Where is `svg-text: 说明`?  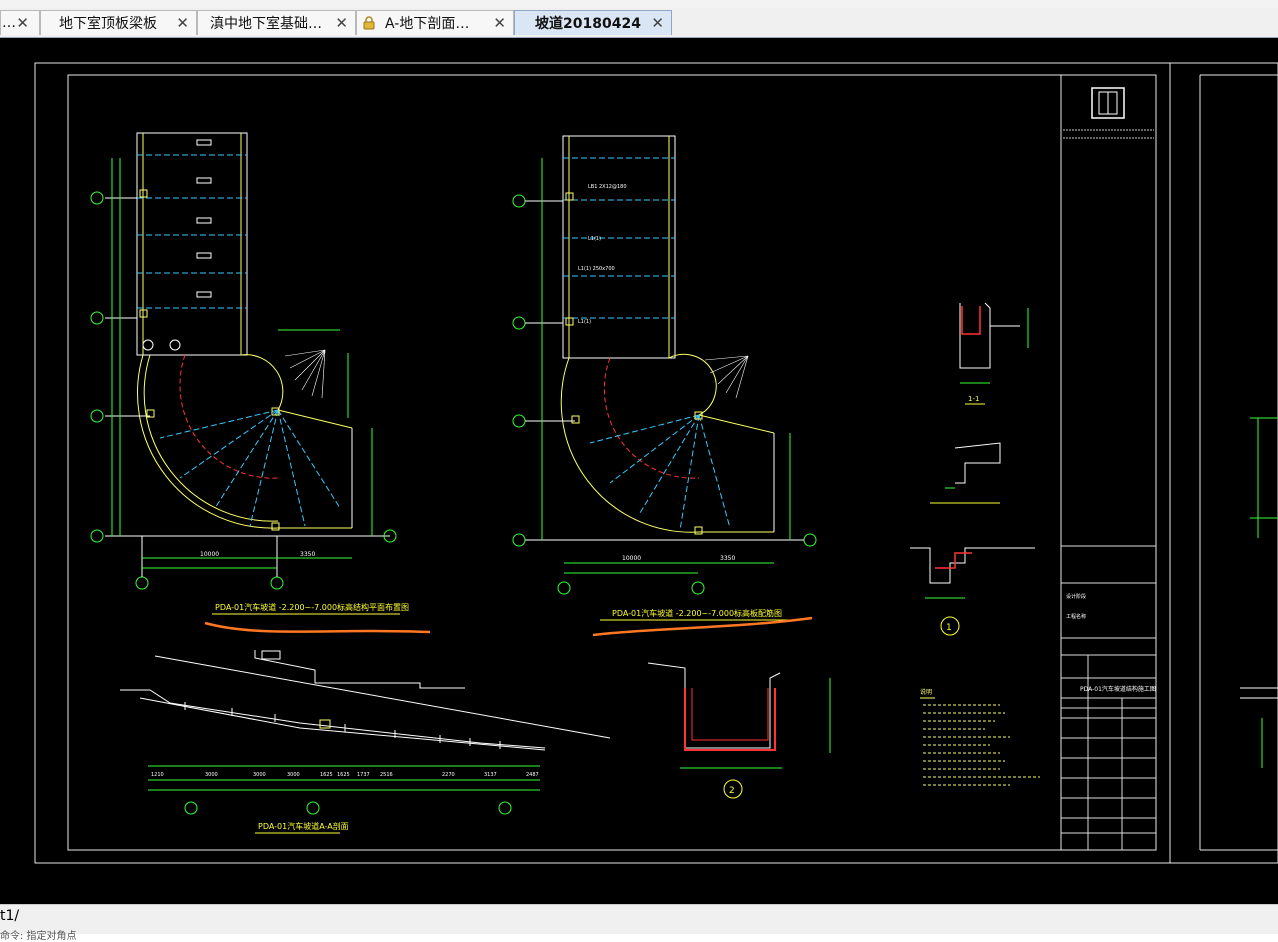 svg-text: 说明 is located at coordinates (926, 692).